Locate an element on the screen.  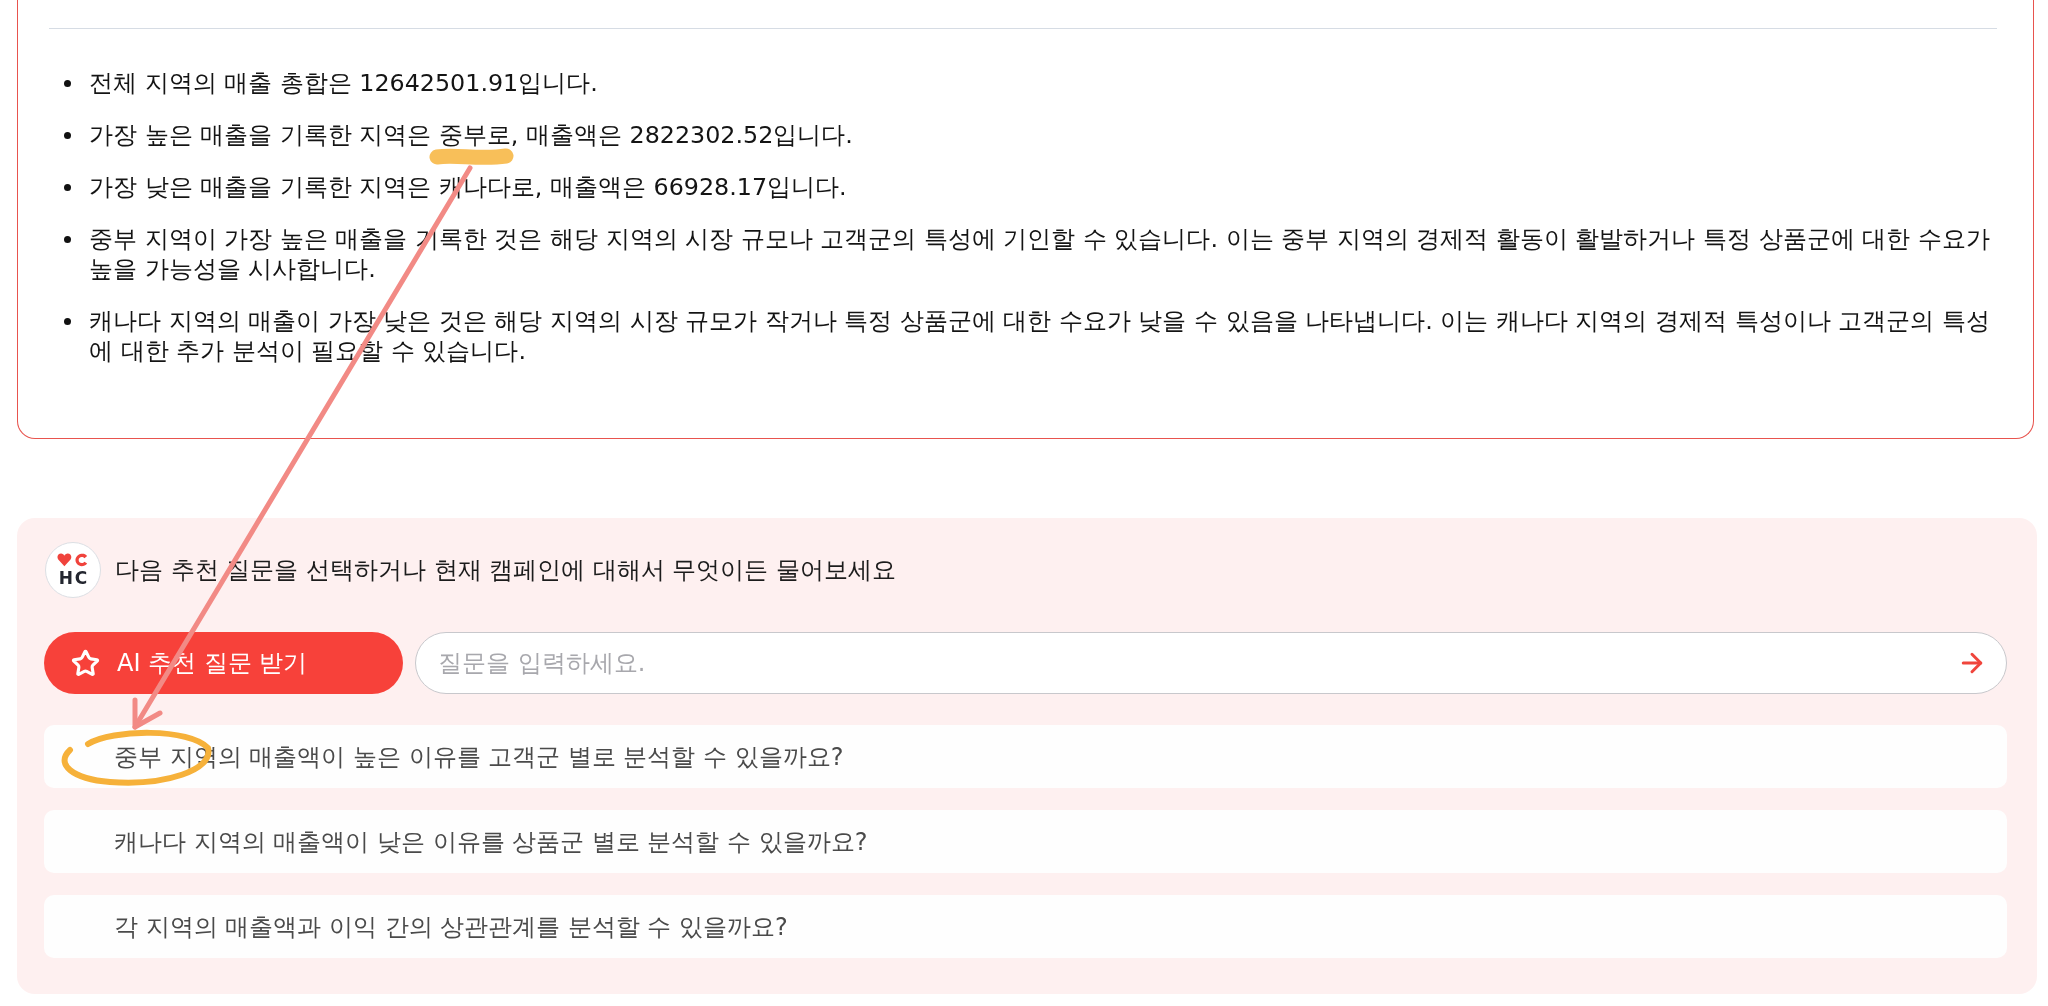
summary-bullet-text: 가장 높은 매출을 기록한 지역은 중부로, 매출액은 2822302.52입니다. is located at coordinates (471, 135).